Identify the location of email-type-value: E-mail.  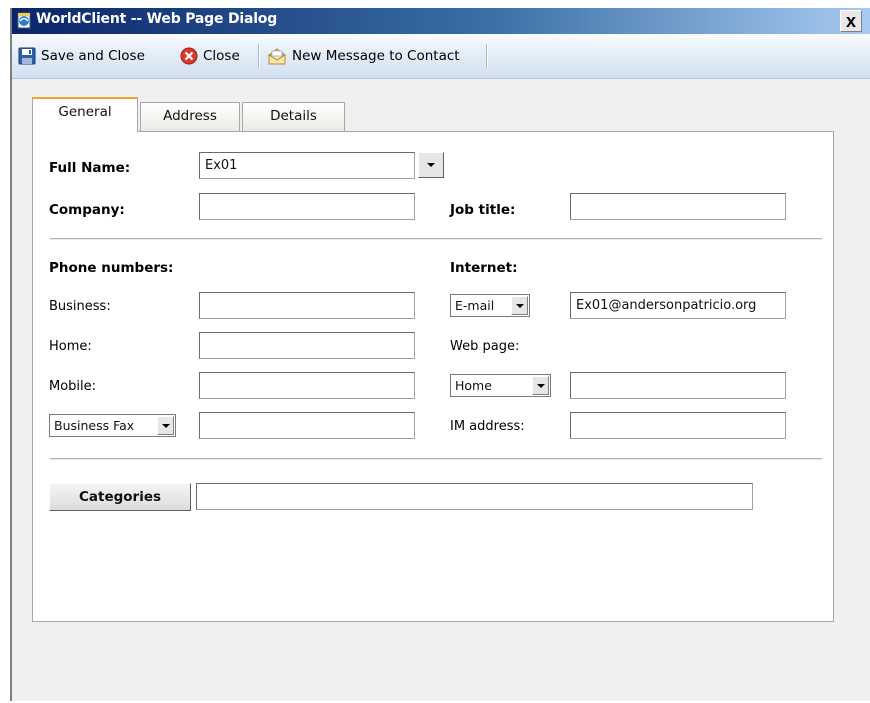
(475, 305).